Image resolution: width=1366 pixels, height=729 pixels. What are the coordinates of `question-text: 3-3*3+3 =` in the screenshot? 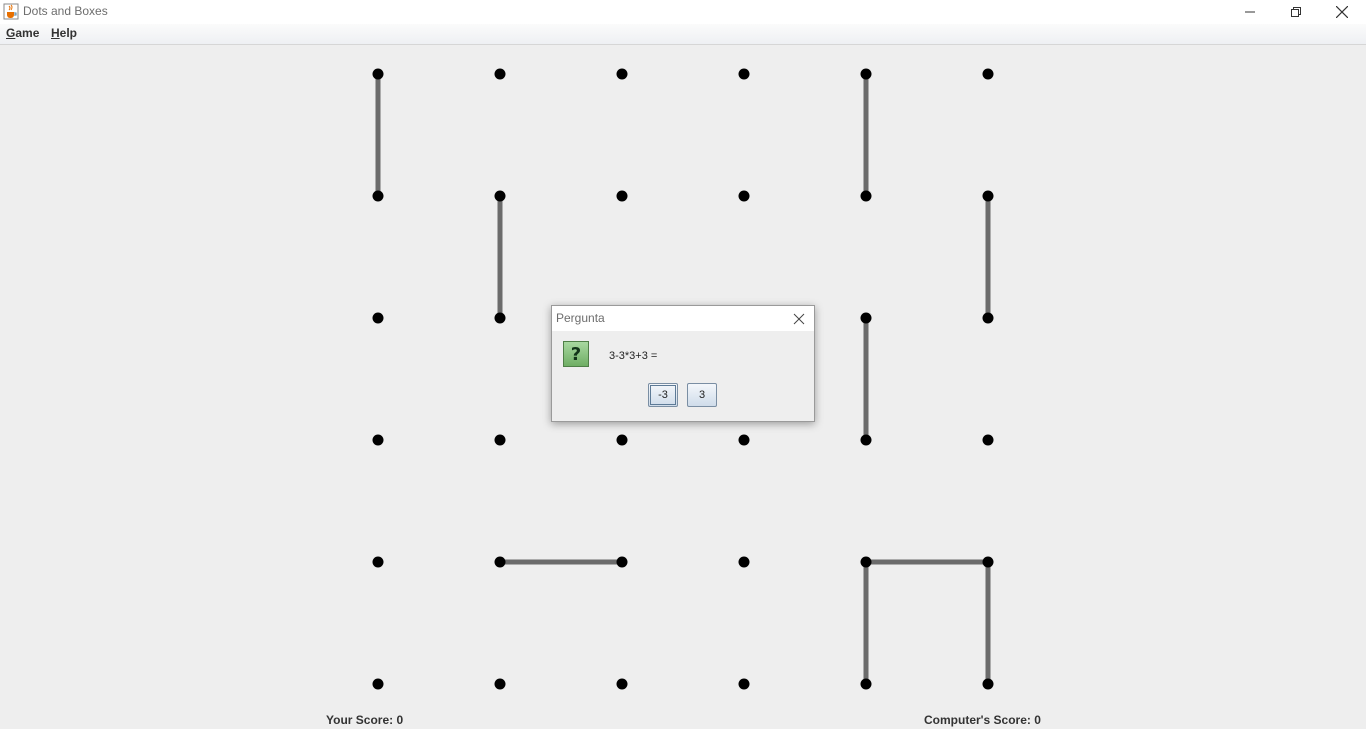 It's located at (633, 356).